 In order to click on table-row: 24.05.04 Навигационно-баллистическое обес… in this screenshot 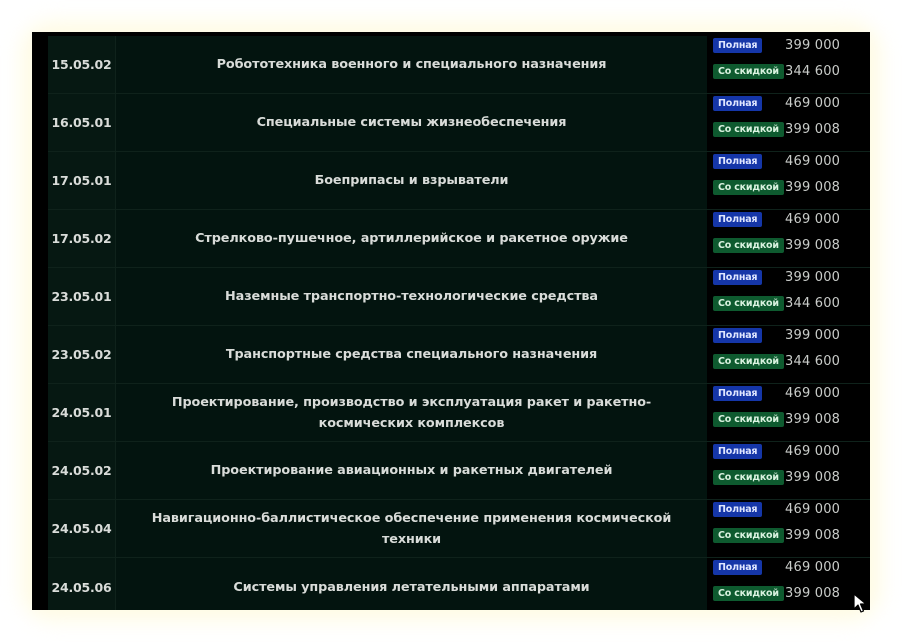, I will do `click(459, 529)`.